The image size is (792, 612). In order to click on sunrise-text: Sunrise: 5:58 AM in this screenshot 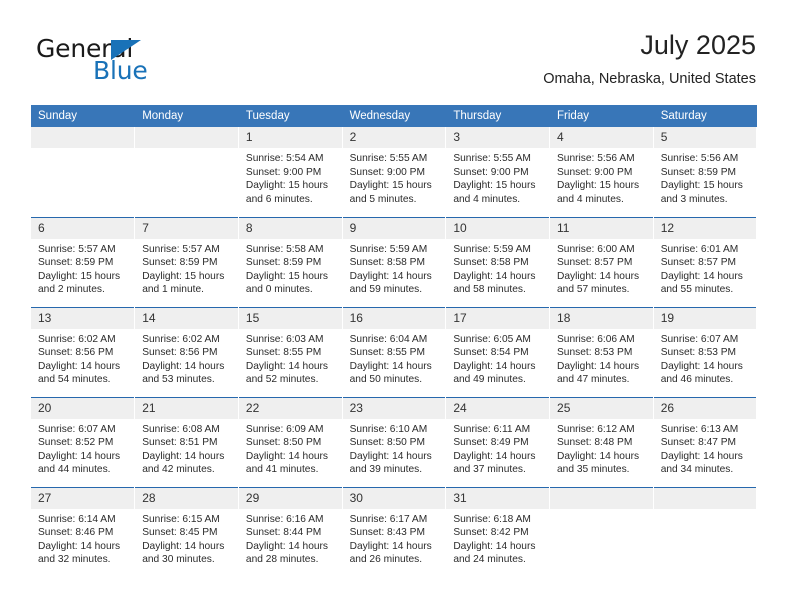, I will do `click(284, 249)`.